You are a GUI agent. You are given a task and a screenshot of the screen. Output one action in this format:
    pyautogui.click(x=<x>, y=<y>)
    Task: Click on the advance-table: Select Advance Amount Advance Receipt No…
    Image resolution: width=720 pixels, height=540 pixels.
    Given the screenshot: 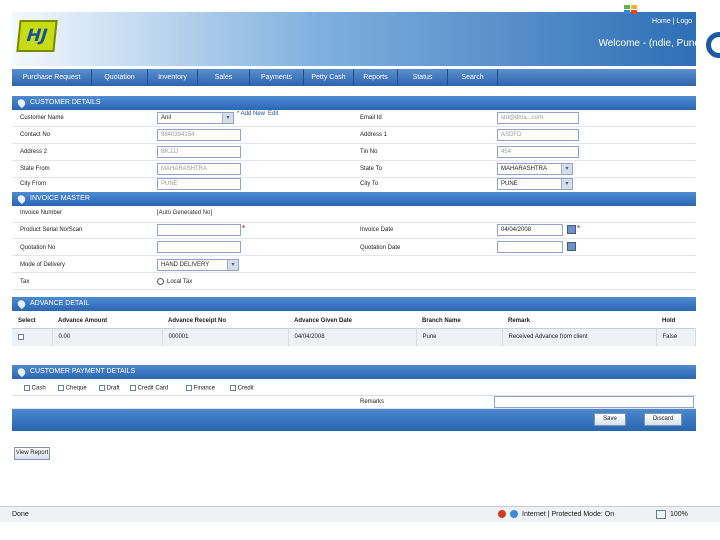 What is the action you would take?
    pyautogui.click(x=354, y=330)
    